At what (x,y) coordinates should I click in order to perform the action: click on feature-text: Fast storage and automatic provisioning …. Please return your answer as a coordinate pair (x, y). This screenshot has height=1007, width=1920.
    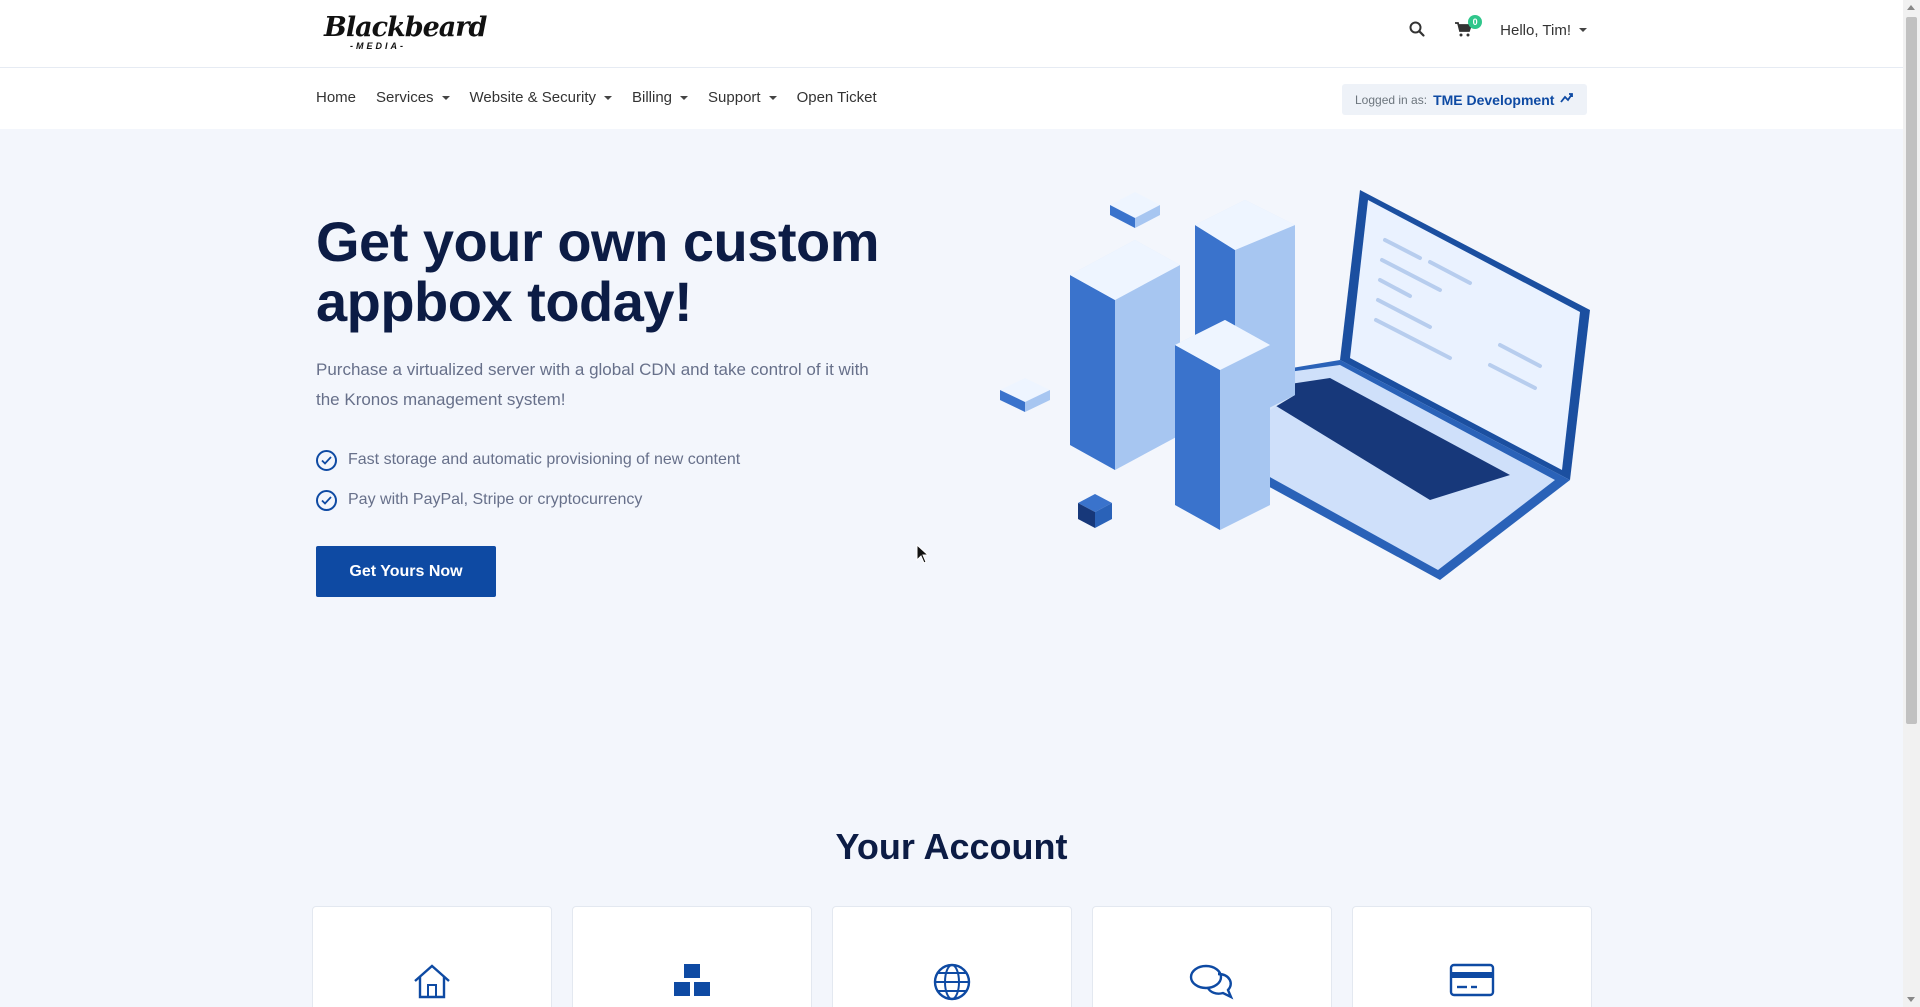
    Looking at the image, I should click on (544, 459).